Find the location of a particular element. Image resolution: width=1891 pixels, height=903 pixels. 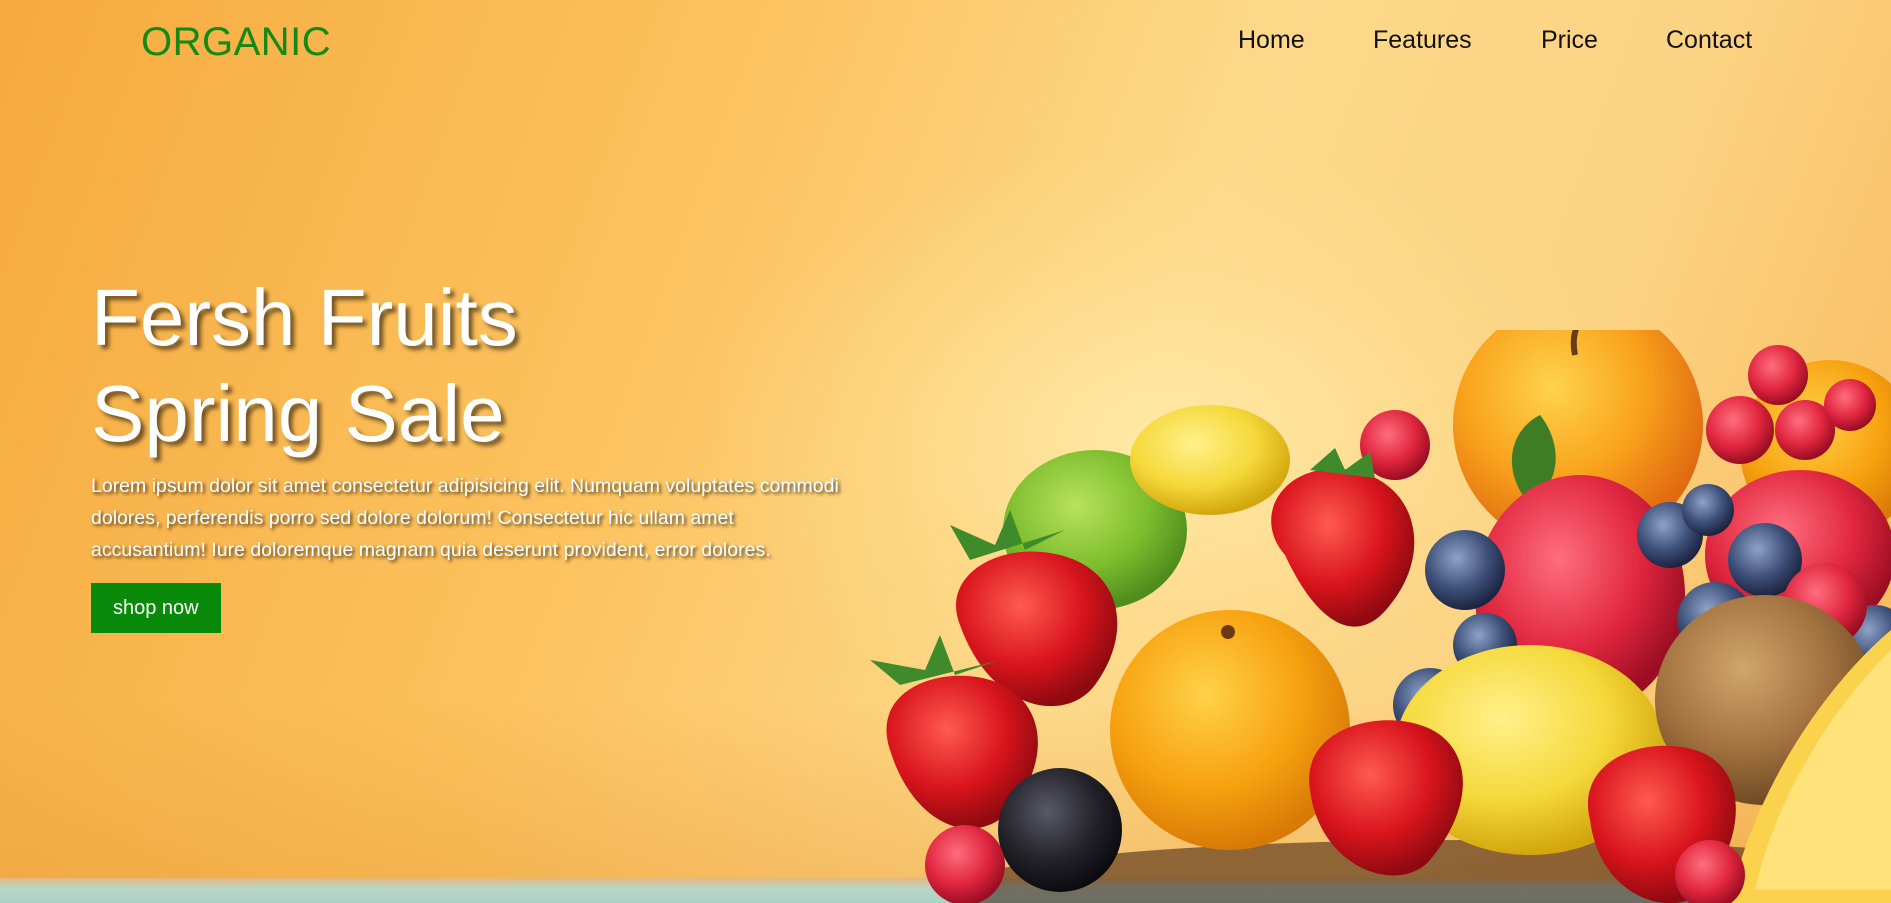

hero-title: Fersh Fruits Spring Sale is located at coordinates (471, 366).